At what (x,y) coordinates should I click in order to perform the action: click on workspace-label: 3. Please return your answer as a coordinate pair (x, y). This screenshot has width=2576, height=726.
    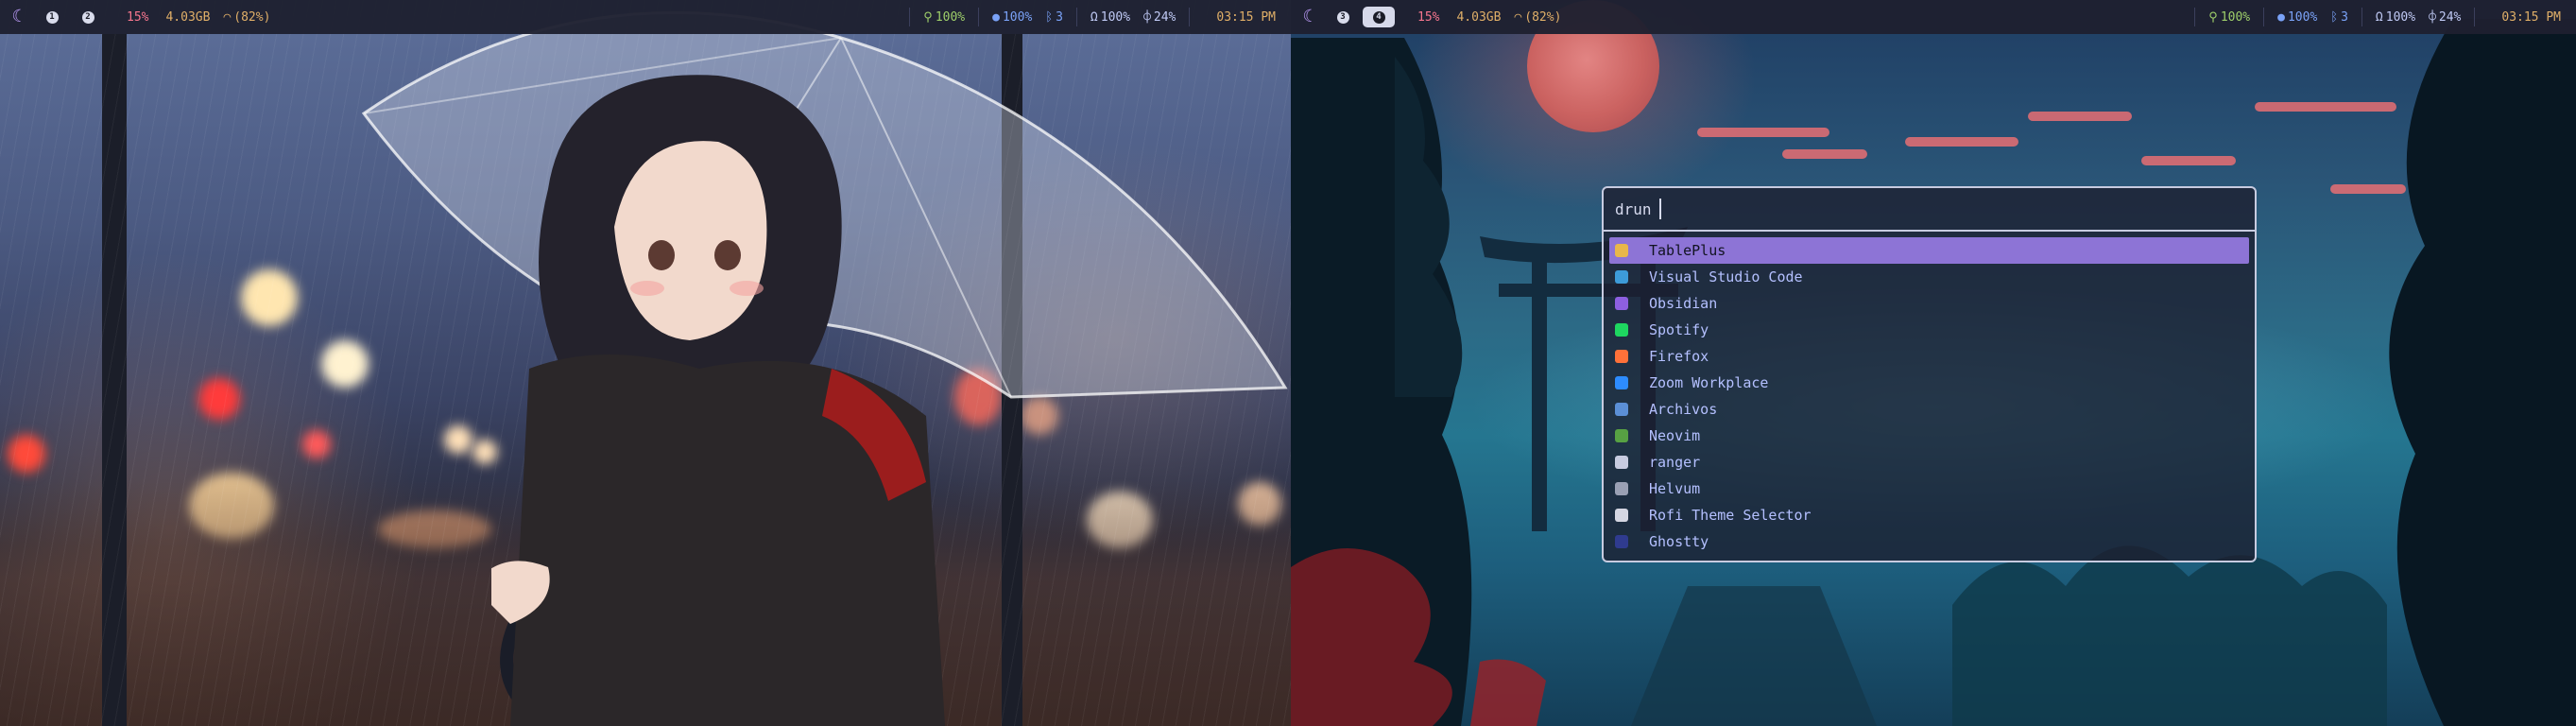
    Looking at the image, I should click on (1342, 17).